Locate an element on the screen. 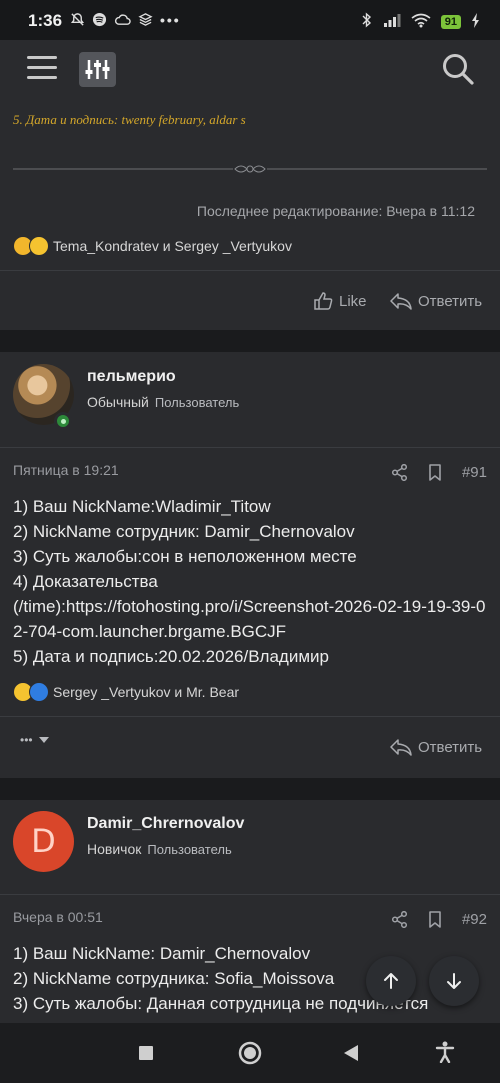 The width and height of the screenshot is (500, 1083). reactions-summary: Sergey _Vertyukov и Mr. Bear is located at coordinates (126, 692).